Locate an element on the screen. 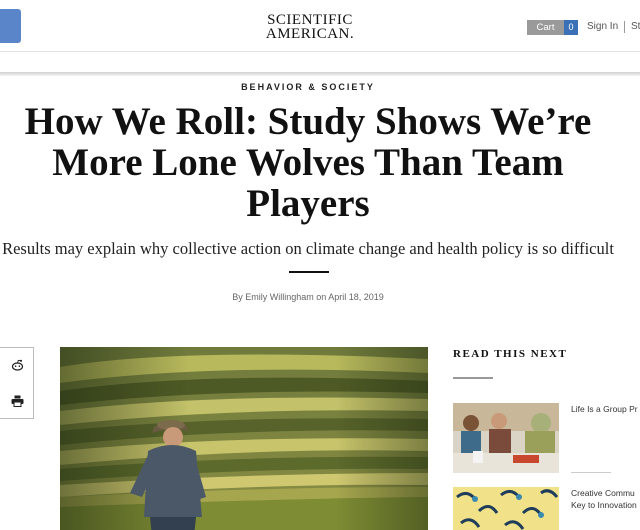 This screenshot has height=530, width=640. title-divider is located at coordinates (309, 272).